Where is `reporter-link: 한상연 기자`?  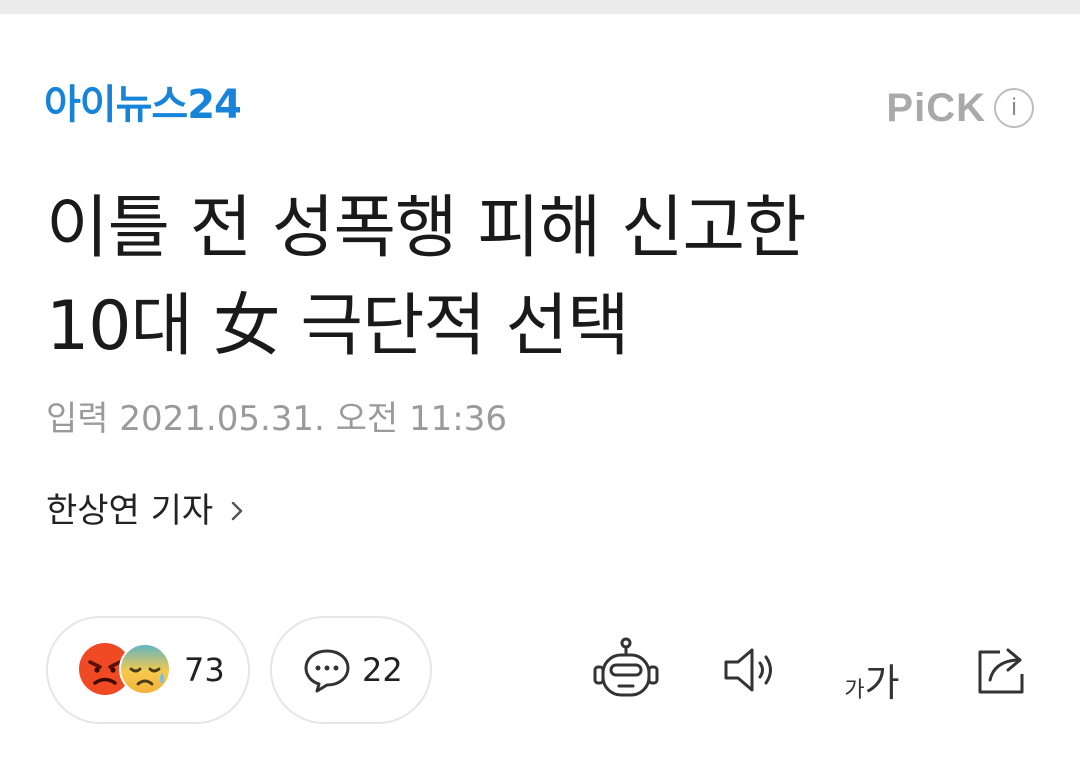 reporter-link: 한상연 기자 is located at coordinates (147, 511).